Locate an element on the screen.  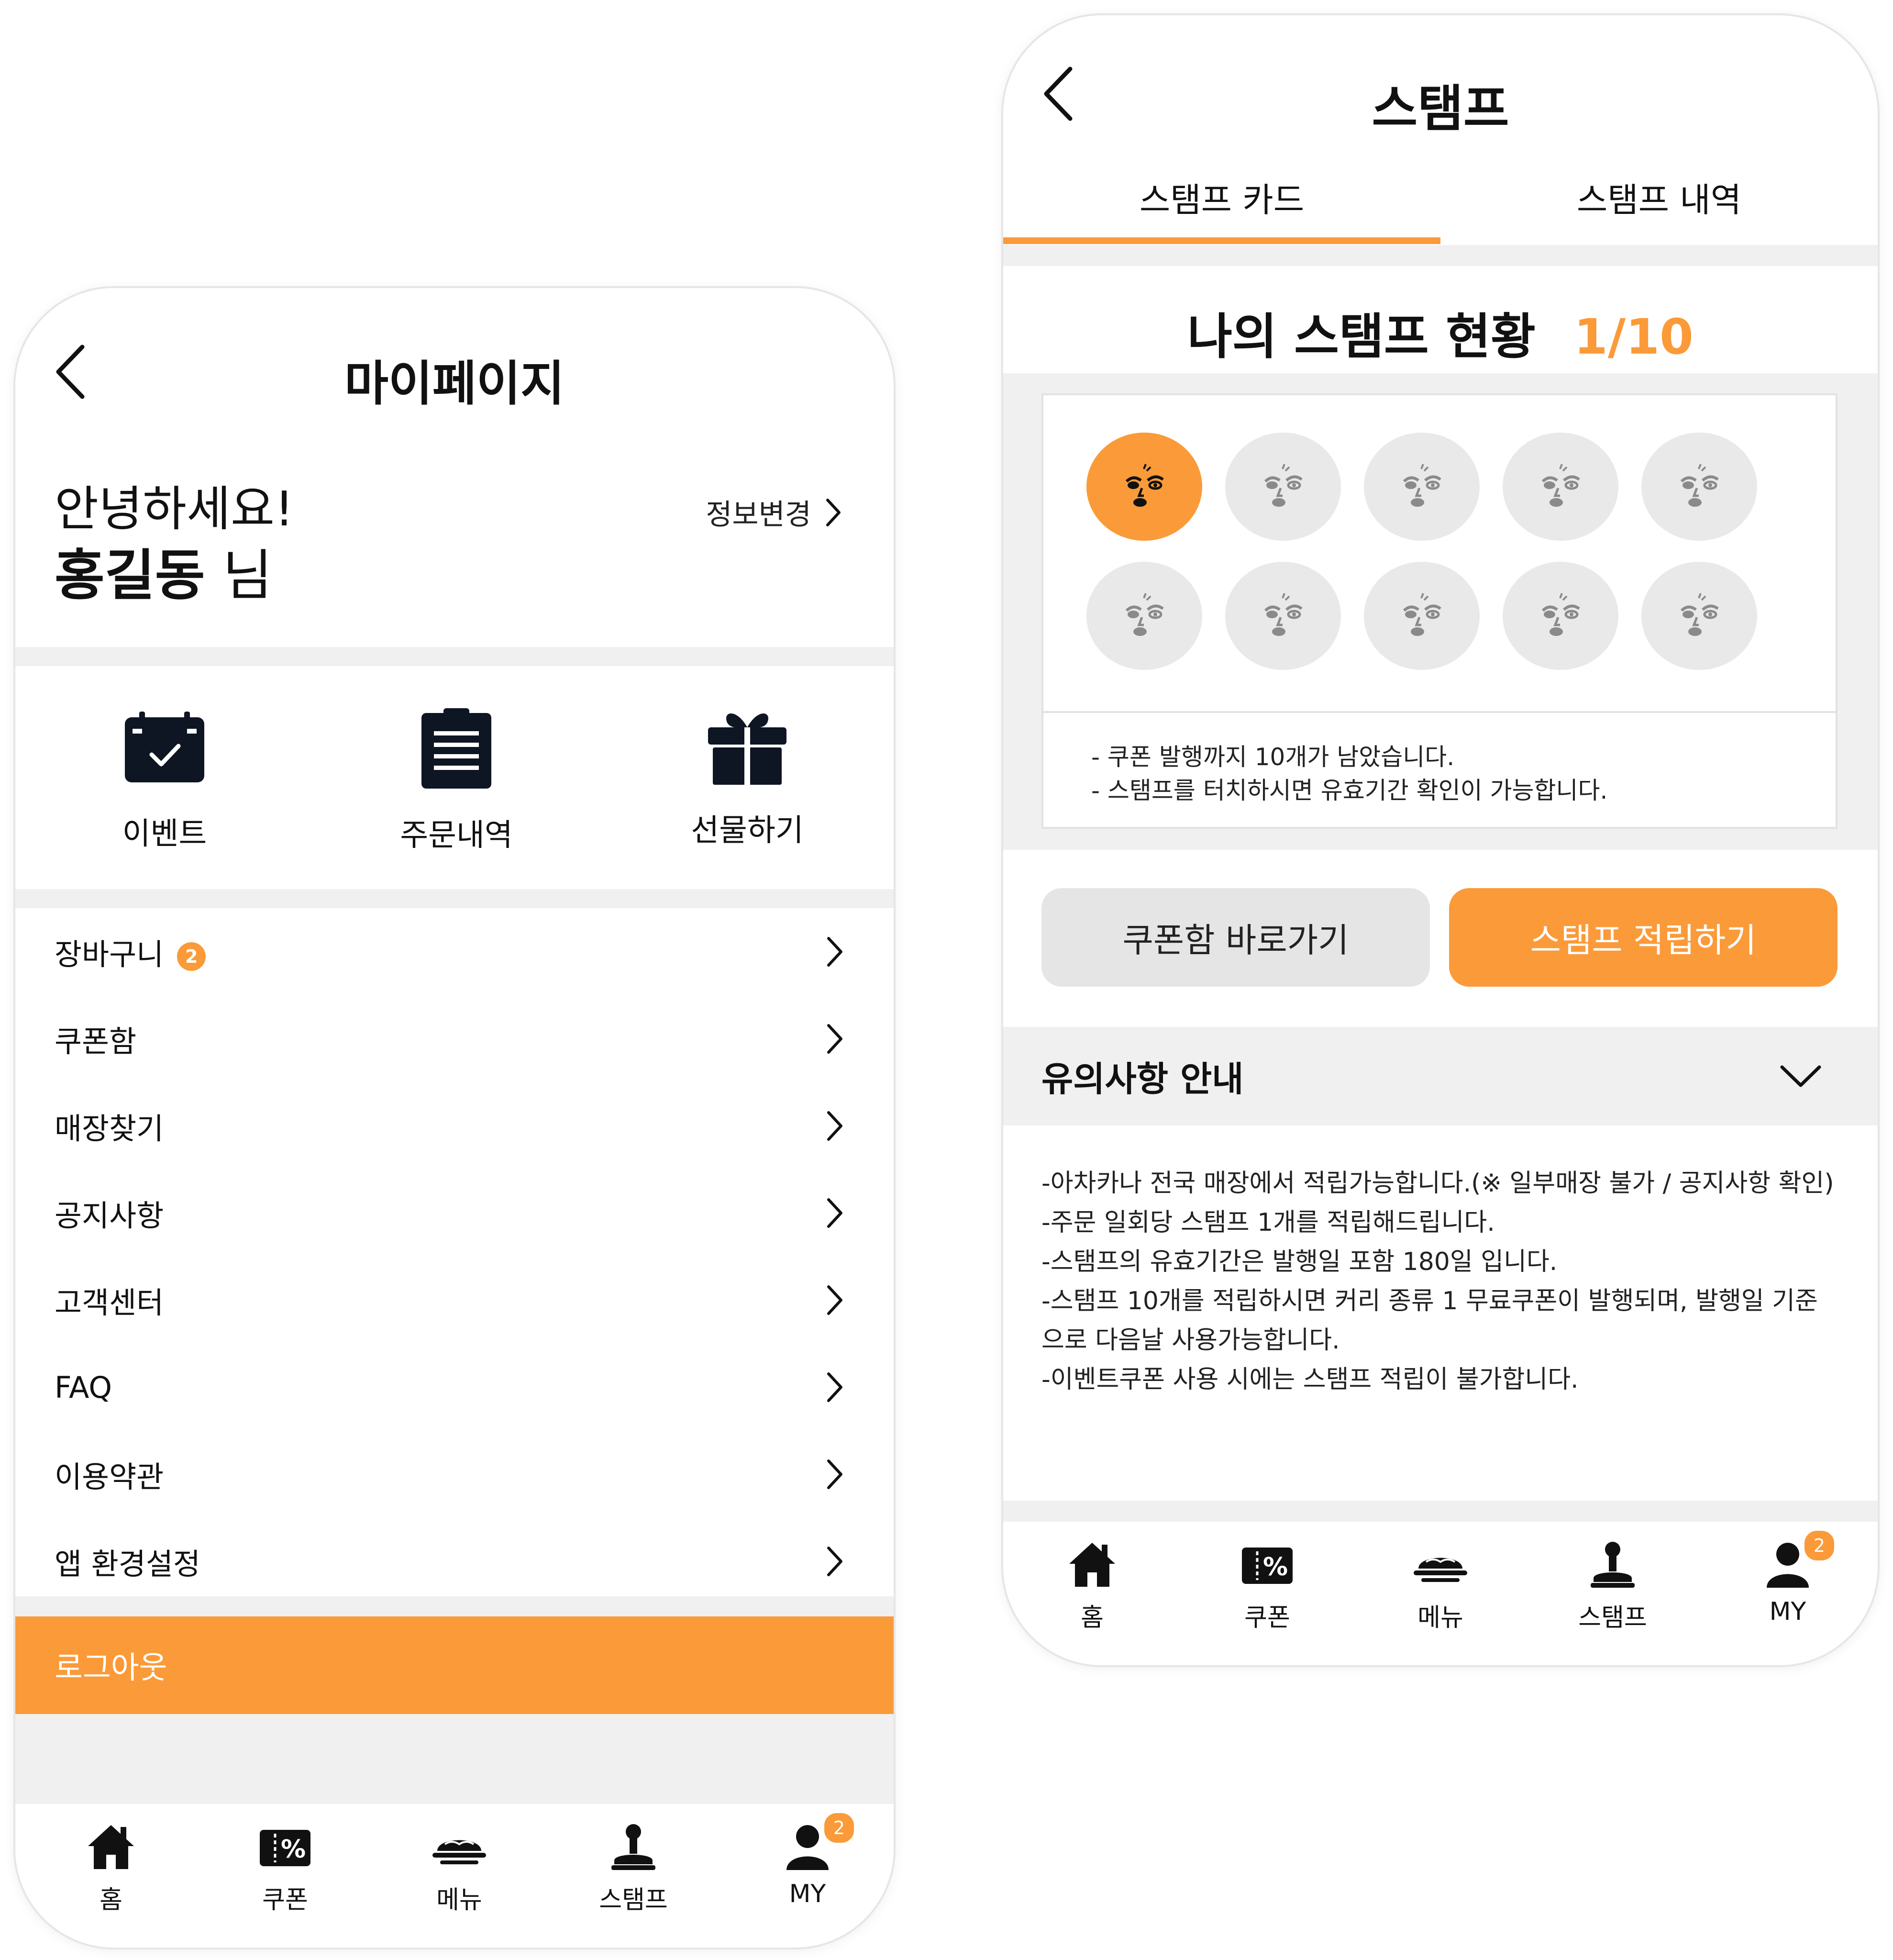
quick-menu: 이벤트 주문내역 선물하기 is located at coordinates (455, 777).